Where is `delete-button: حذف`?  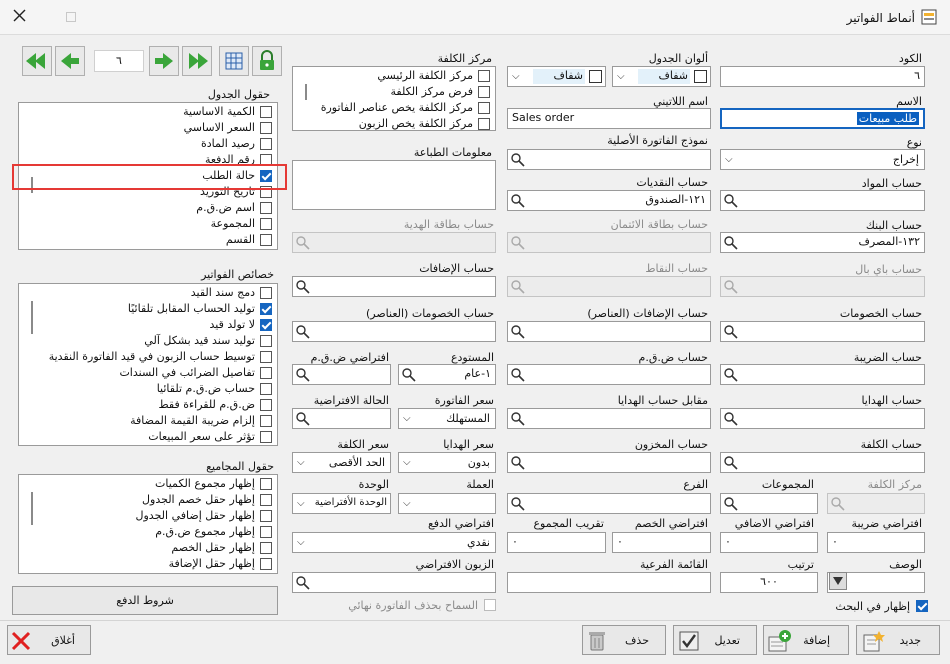 delete-button: حذف is located at coordinates (624, 640).